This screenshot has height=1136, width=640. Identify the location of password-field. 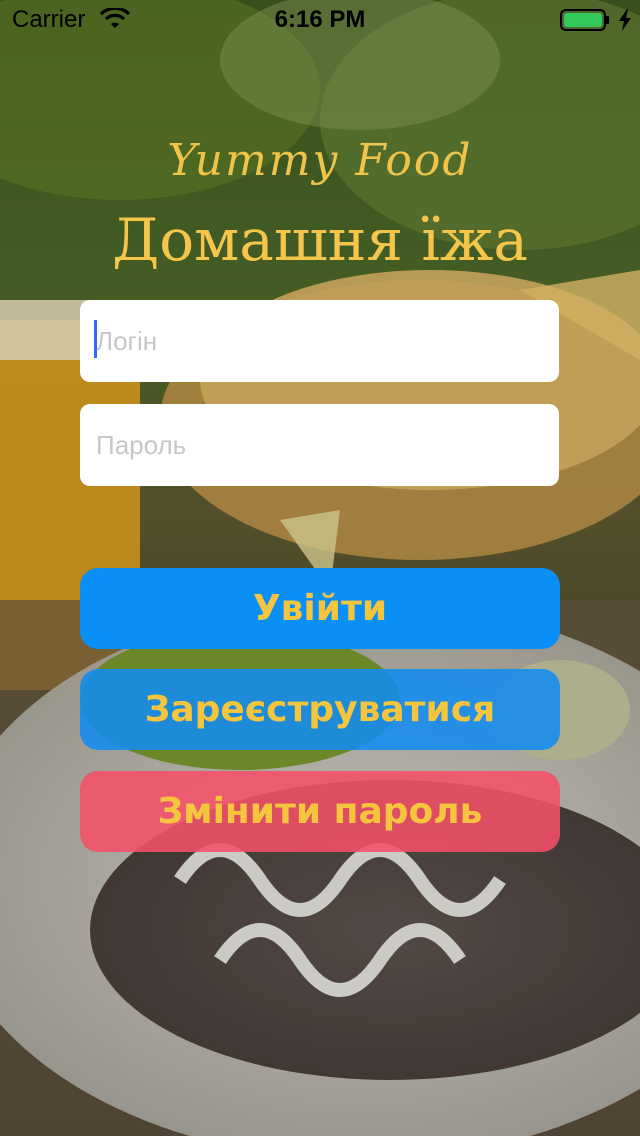
(319, 445).